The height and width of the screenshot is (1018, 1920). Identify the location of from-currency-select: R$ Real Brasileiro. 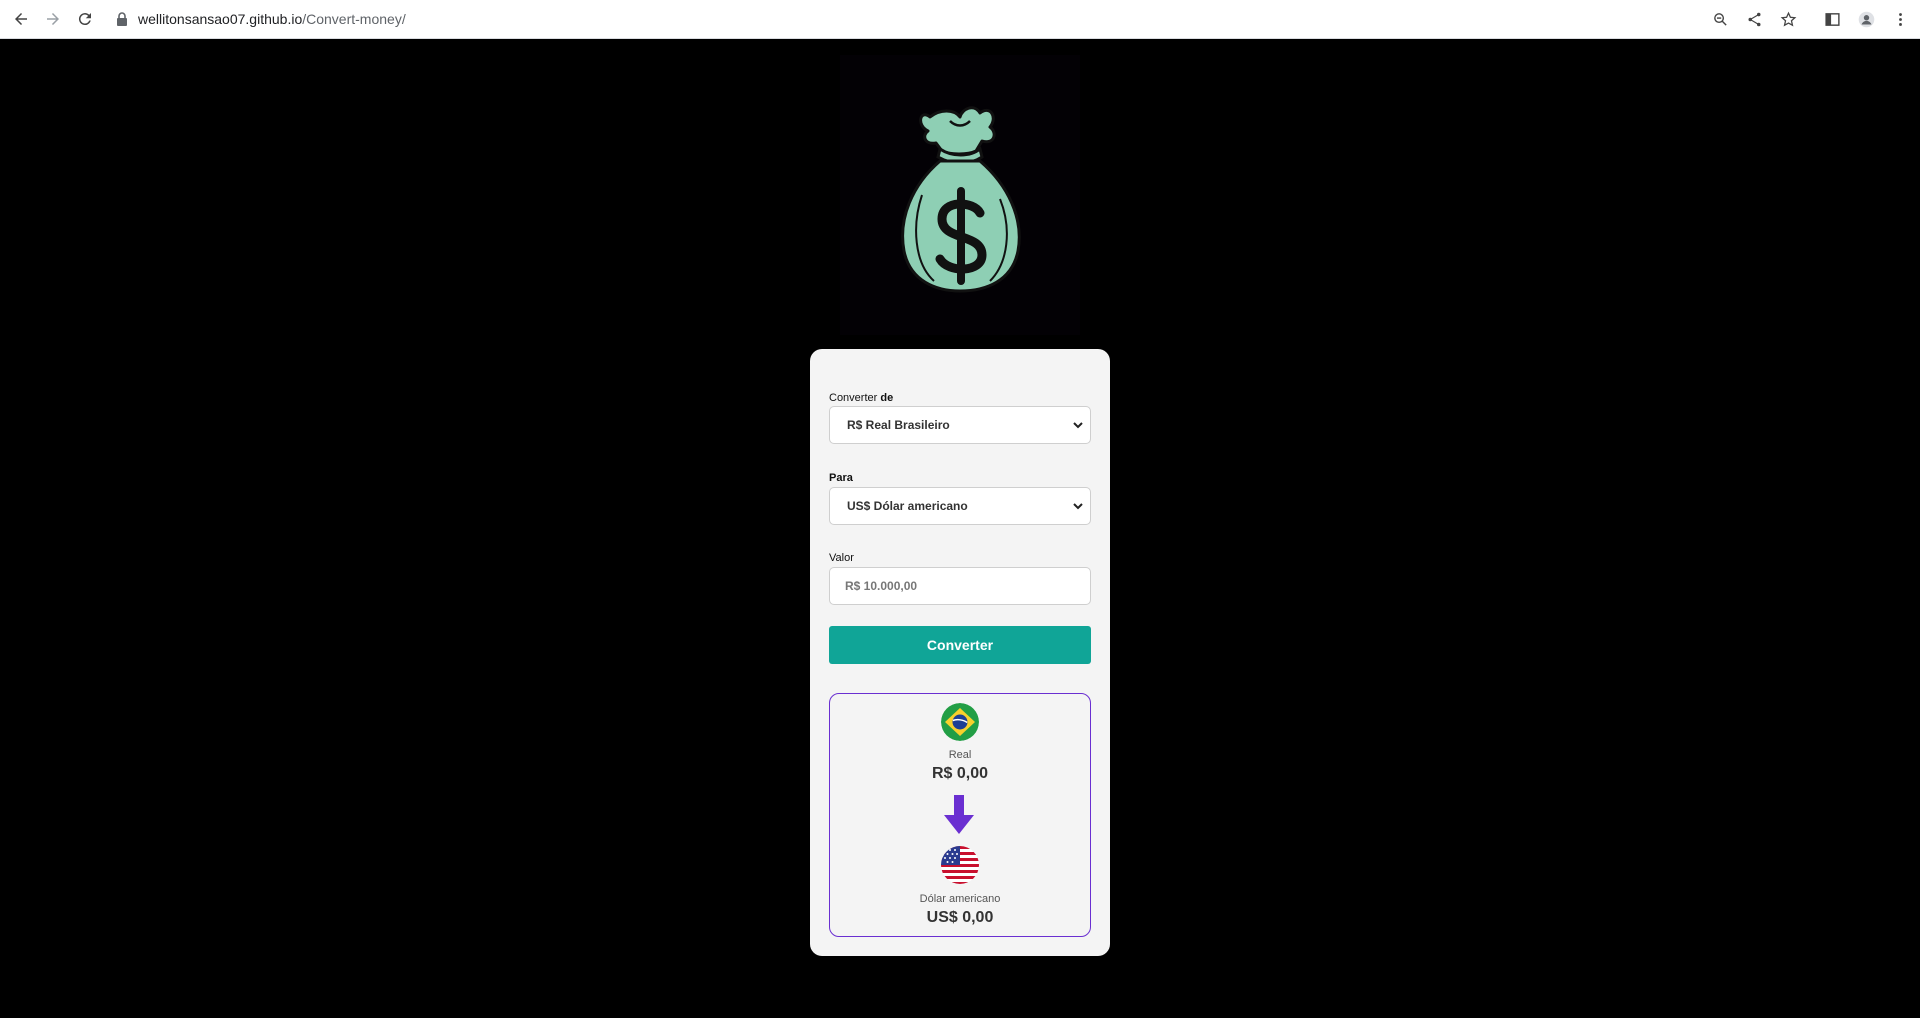
(960, 425).